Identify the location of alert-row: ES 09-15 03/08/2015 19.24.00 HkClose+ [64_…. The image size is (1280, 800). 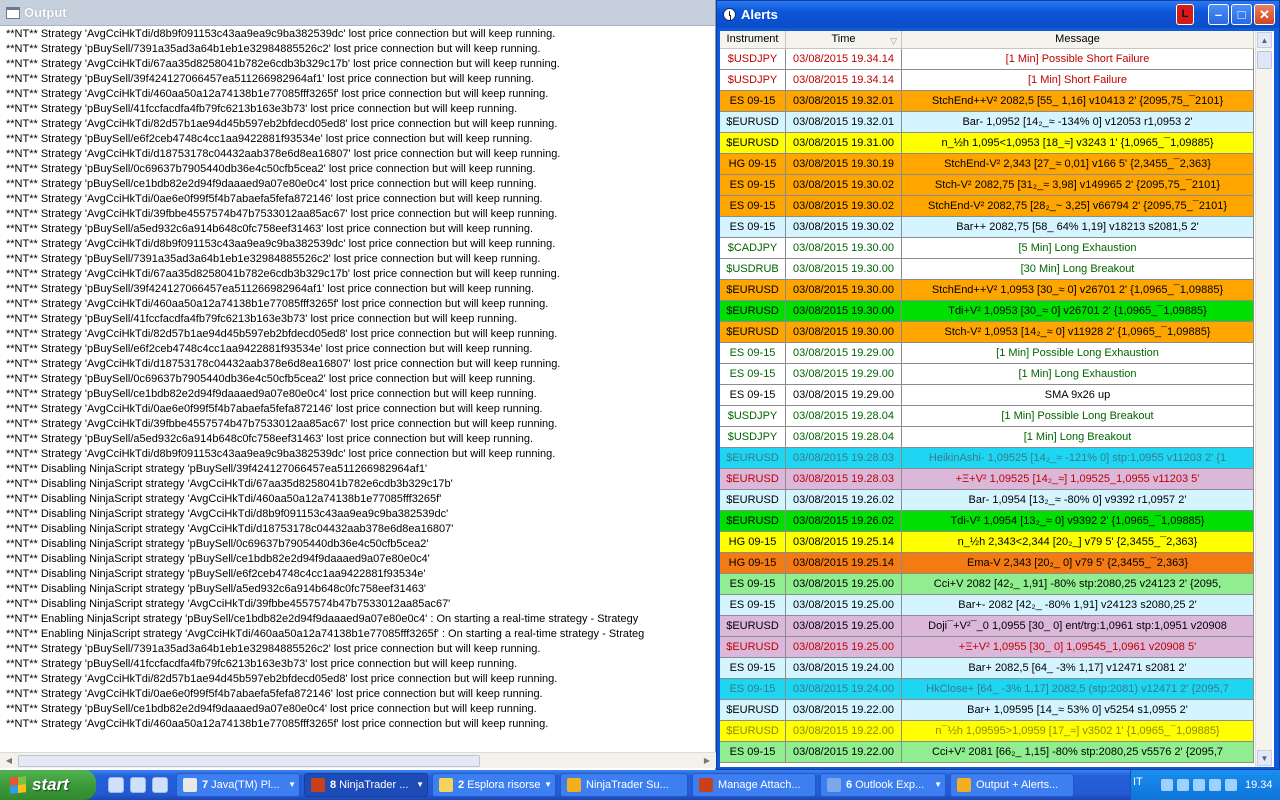
(987, 689).